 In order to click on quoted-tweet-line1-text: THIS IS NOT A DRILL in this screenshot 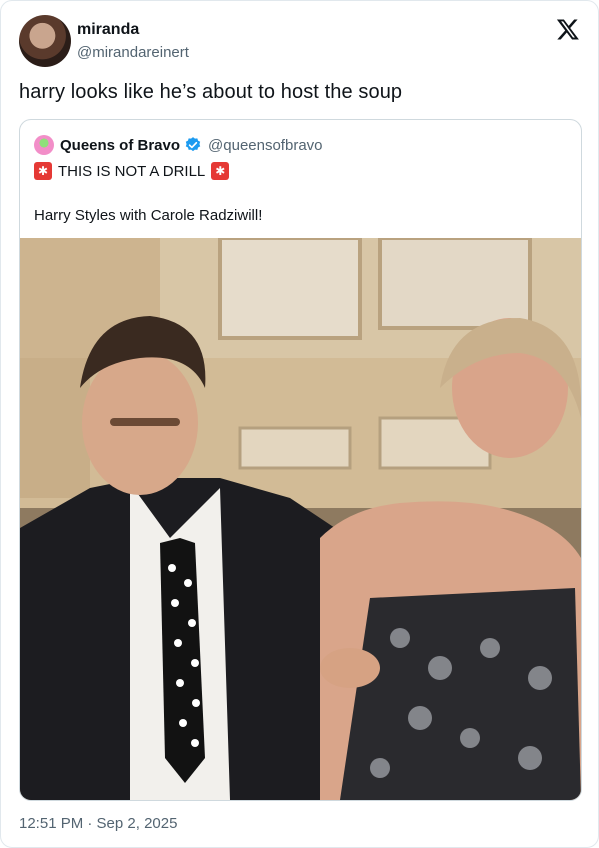, I will do `click(132, 171)`.